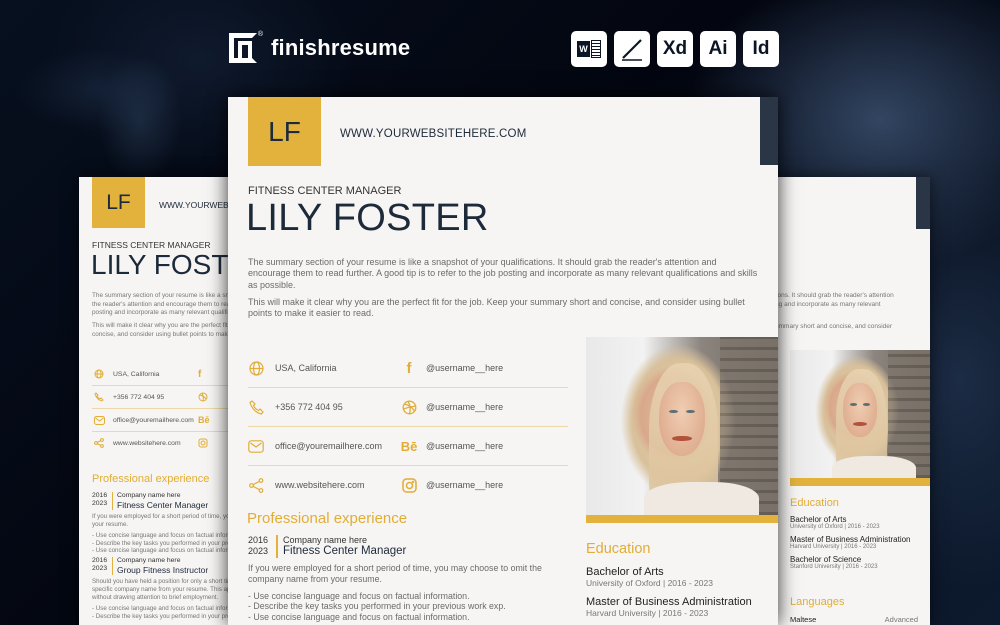 Image resolution: width=1000 pixels, height=625 pixels. Describe the element at coordinates (761, 49) in the screenshot. I see `id-icon: Id` at that location.